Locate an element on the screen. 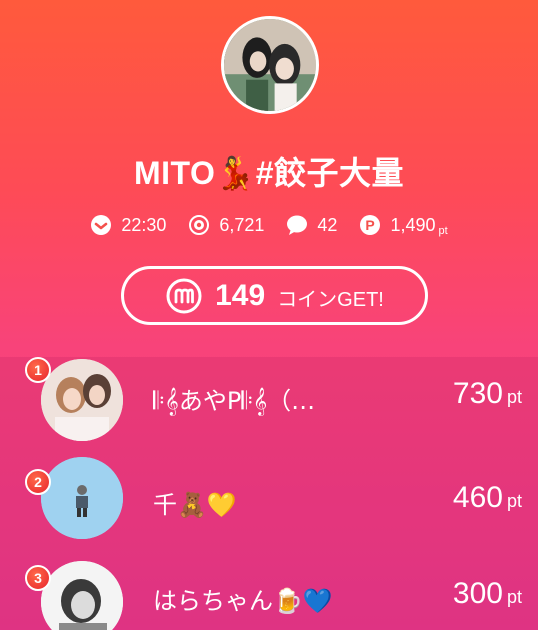 The image size is (538, 630). stat-comments: 42 is located at coordinates (311, 225).